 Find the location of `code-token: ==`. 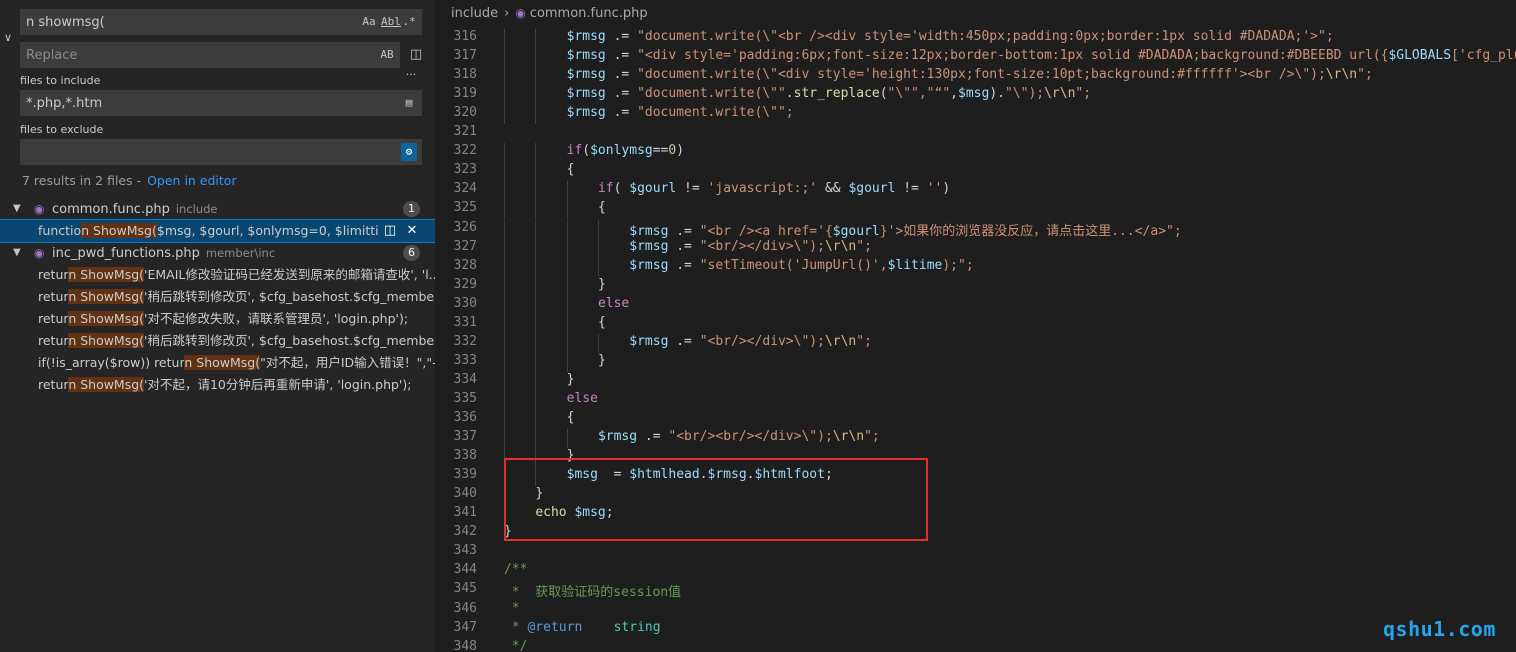

code-token: == is located at coordinates (660, 151).